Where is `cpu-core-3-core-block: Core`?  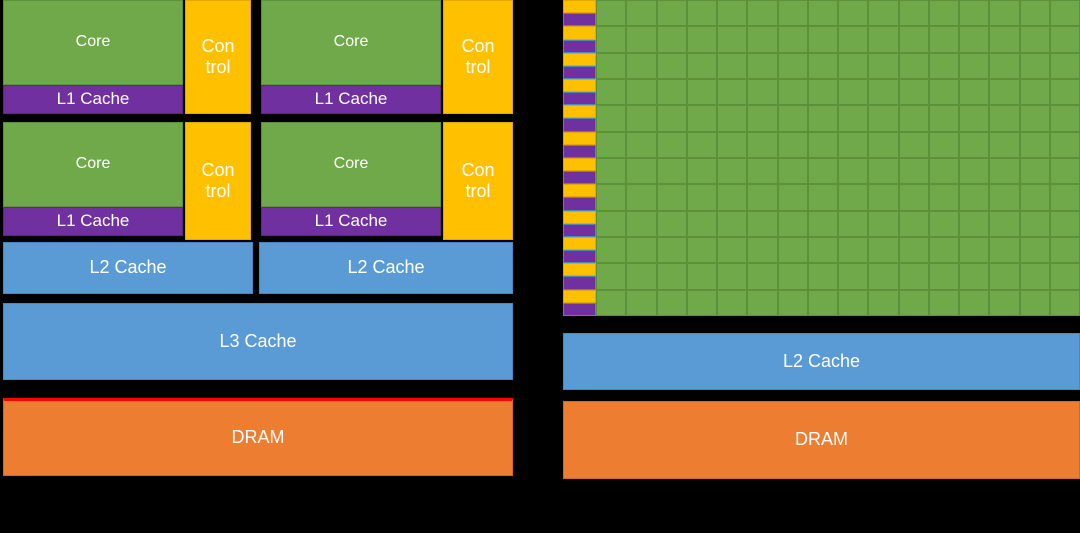 cpu-core-3-core-block: Core is located at coordinates (351, 164).